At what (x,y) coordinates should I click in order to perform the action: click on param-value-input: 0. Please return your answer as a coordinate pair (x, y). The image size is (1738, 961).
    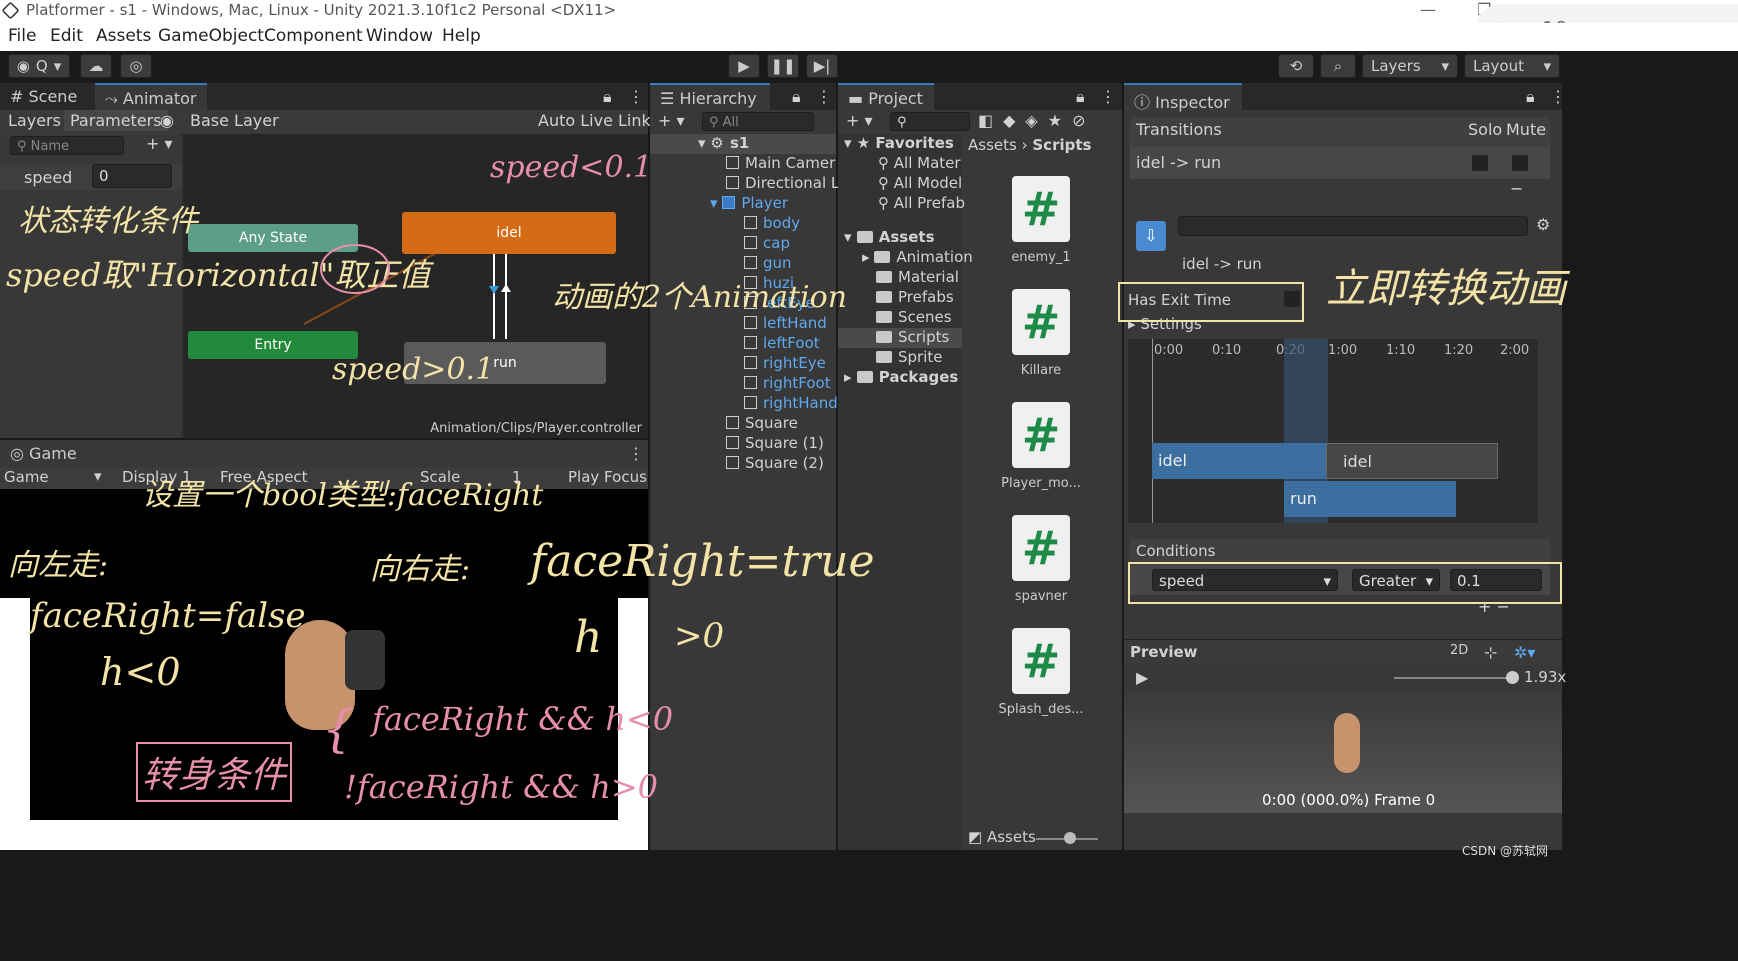
    Looking at the image, I should click on (132, 176).